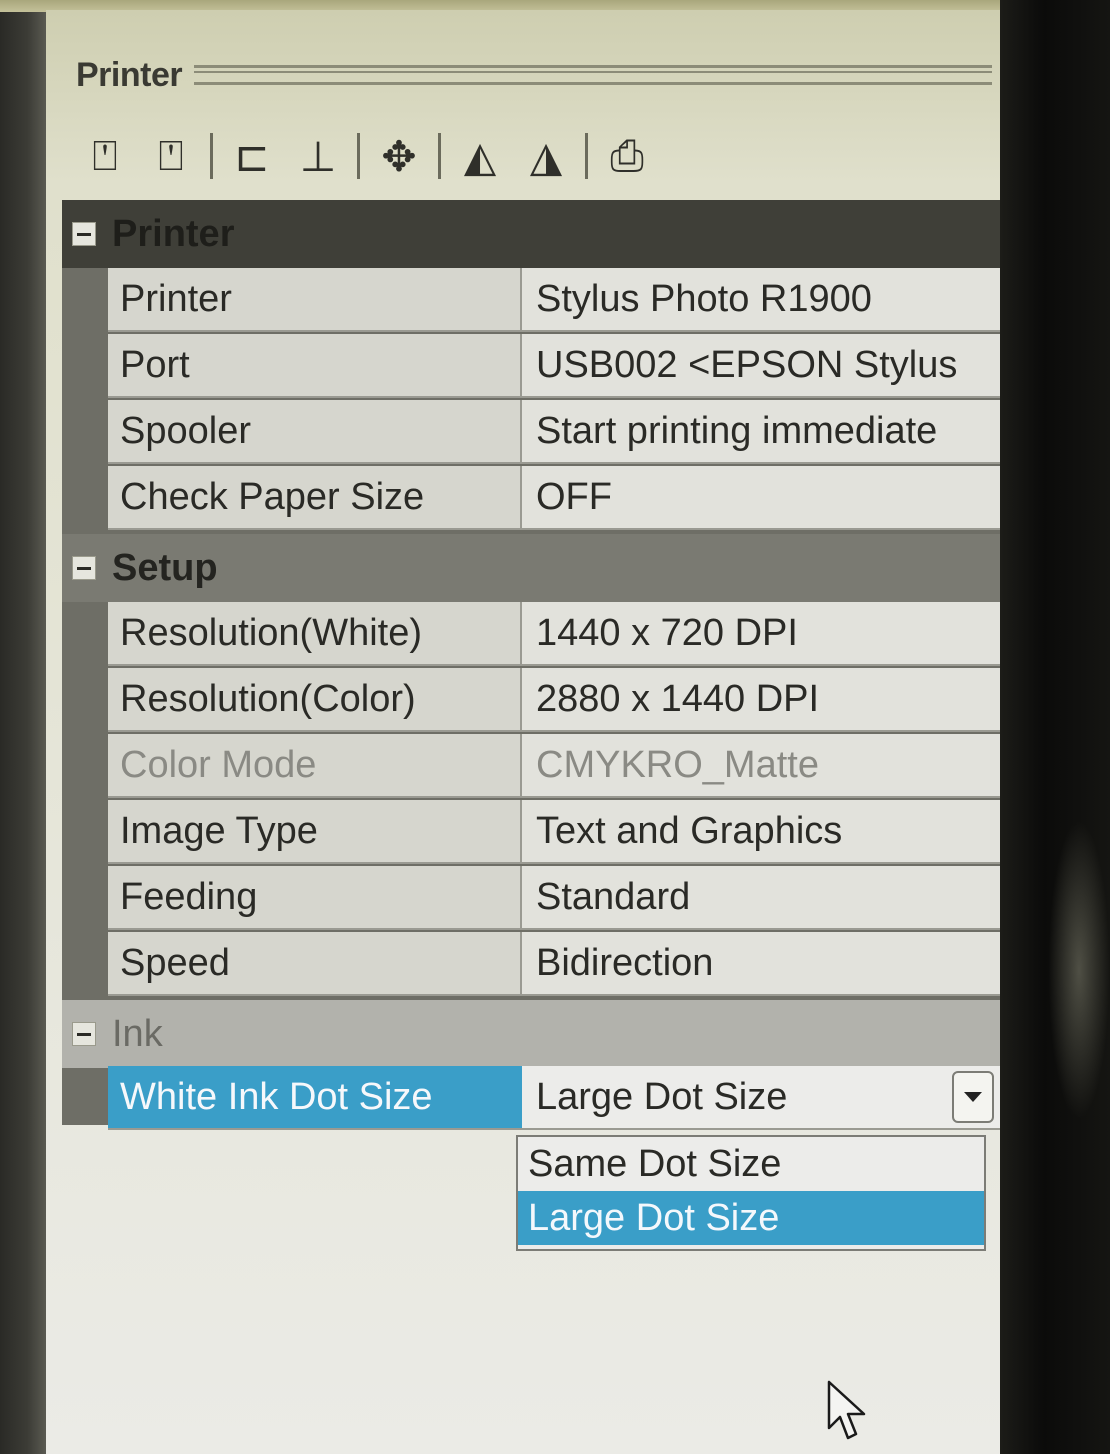 This screenshot has height=1454, width=1110. I want to click on property-row-white-ink-dot-size: White Ink Dot Size Large Dot Size, so click(555, 1098).